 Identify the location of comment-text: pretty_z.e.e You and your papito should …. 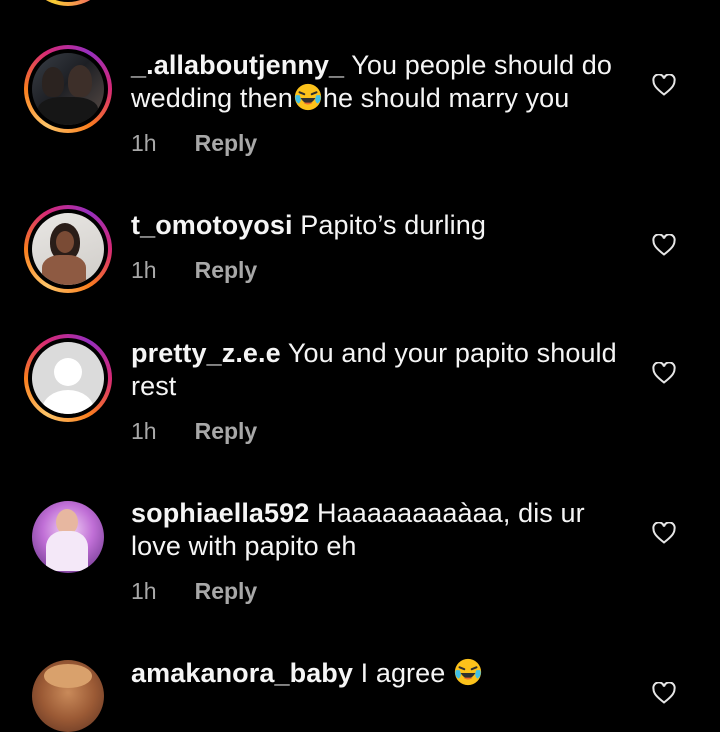
(381, 370).